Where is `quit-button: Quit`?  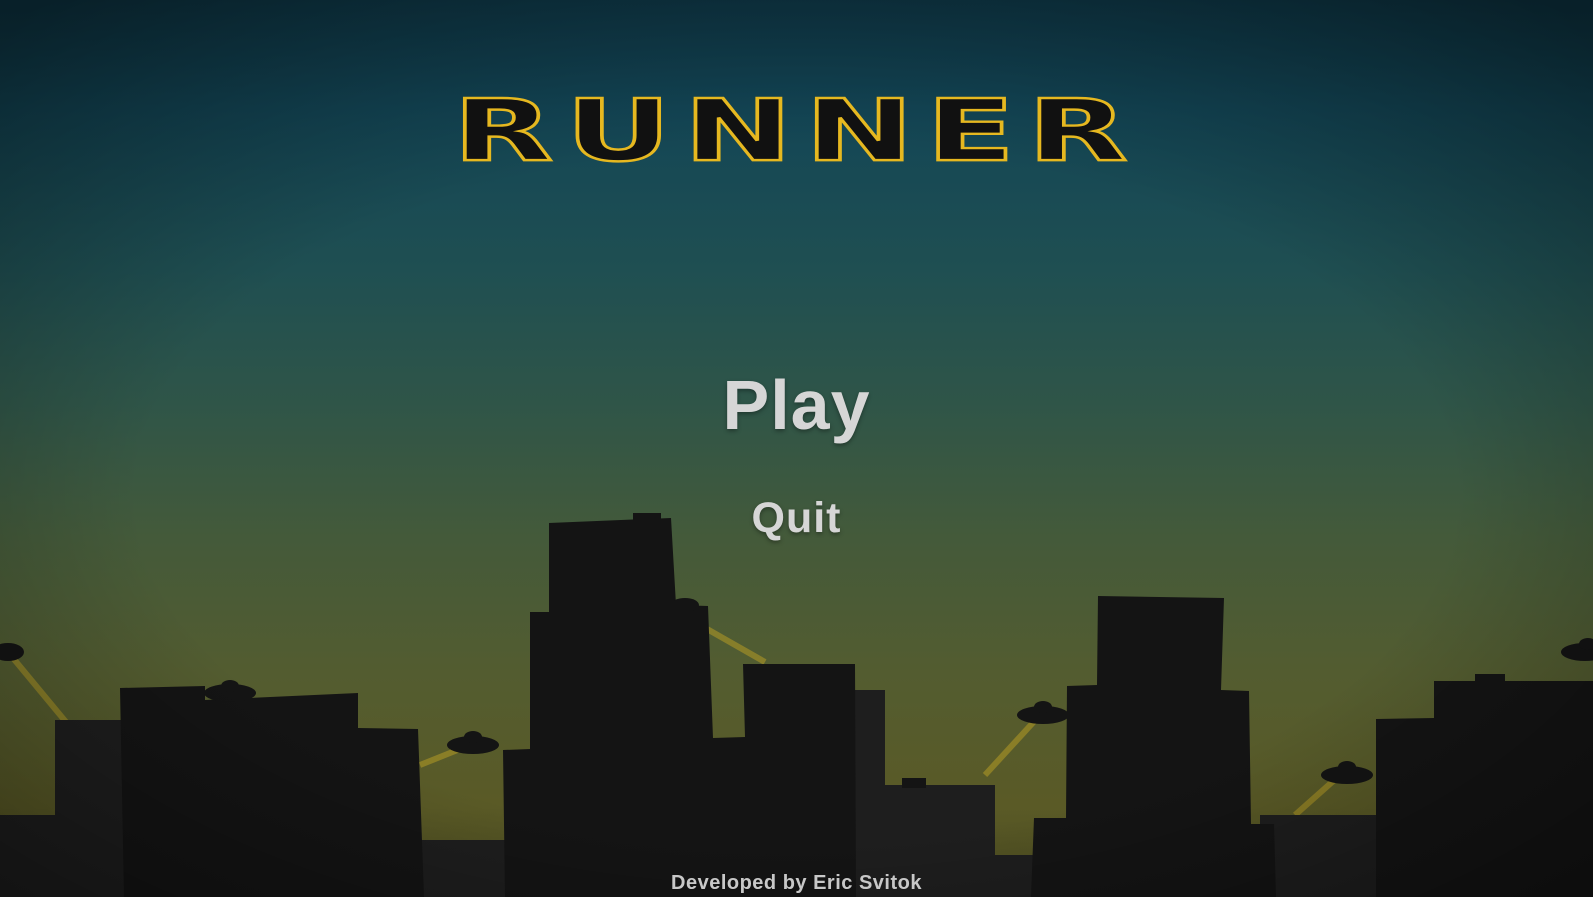
quit-button: Quit is located at coordinates (796, 518).